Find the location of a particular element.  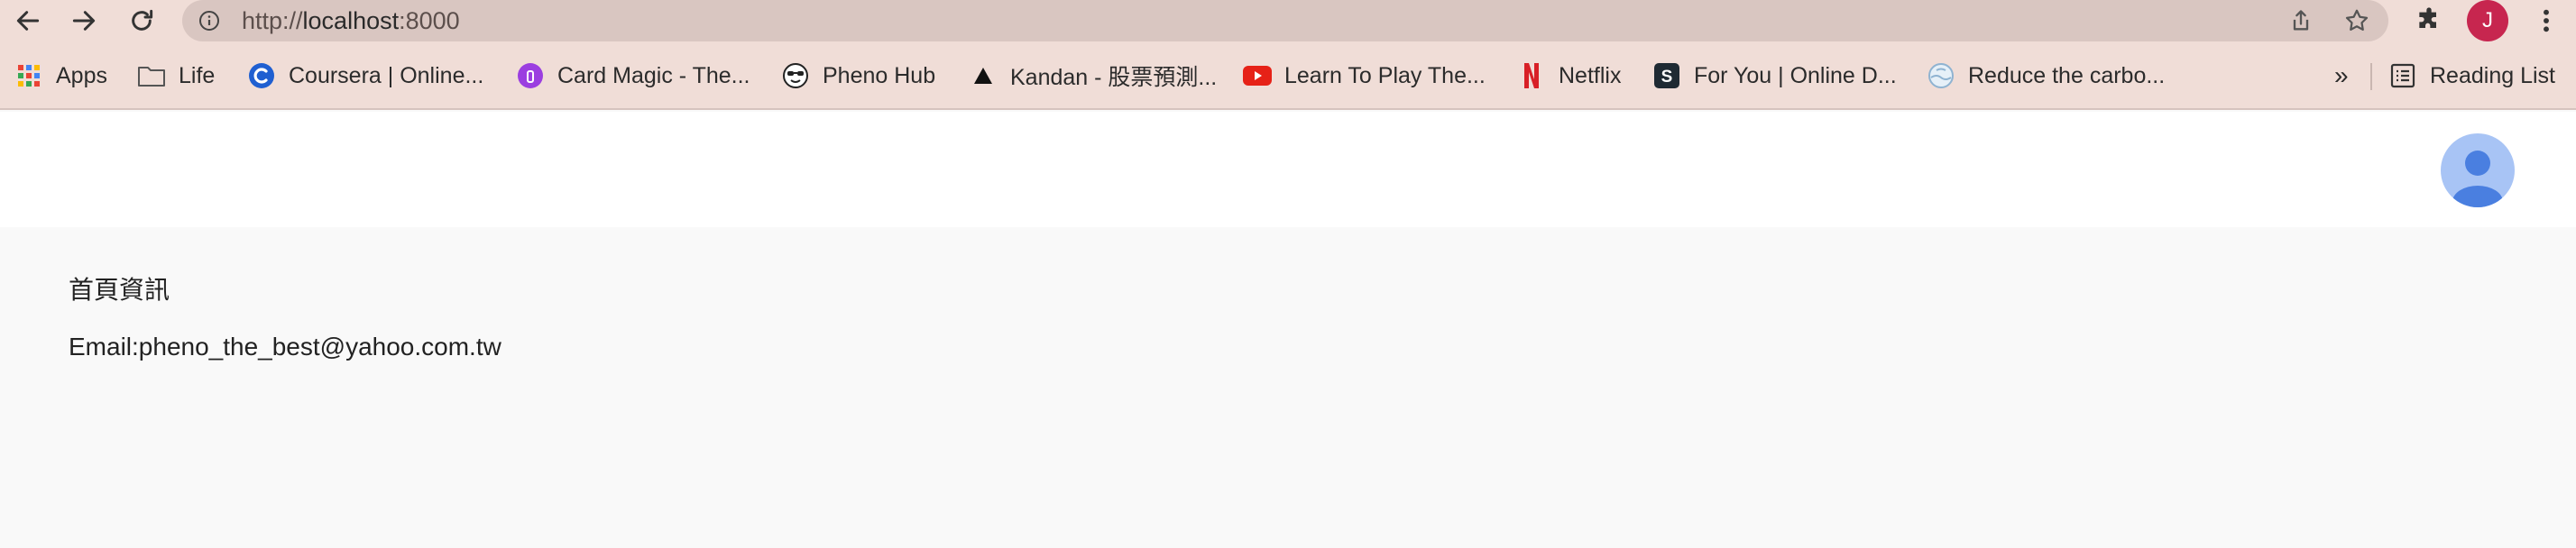

bookmark-label: Netflix is located at coordinates (1590, 75).